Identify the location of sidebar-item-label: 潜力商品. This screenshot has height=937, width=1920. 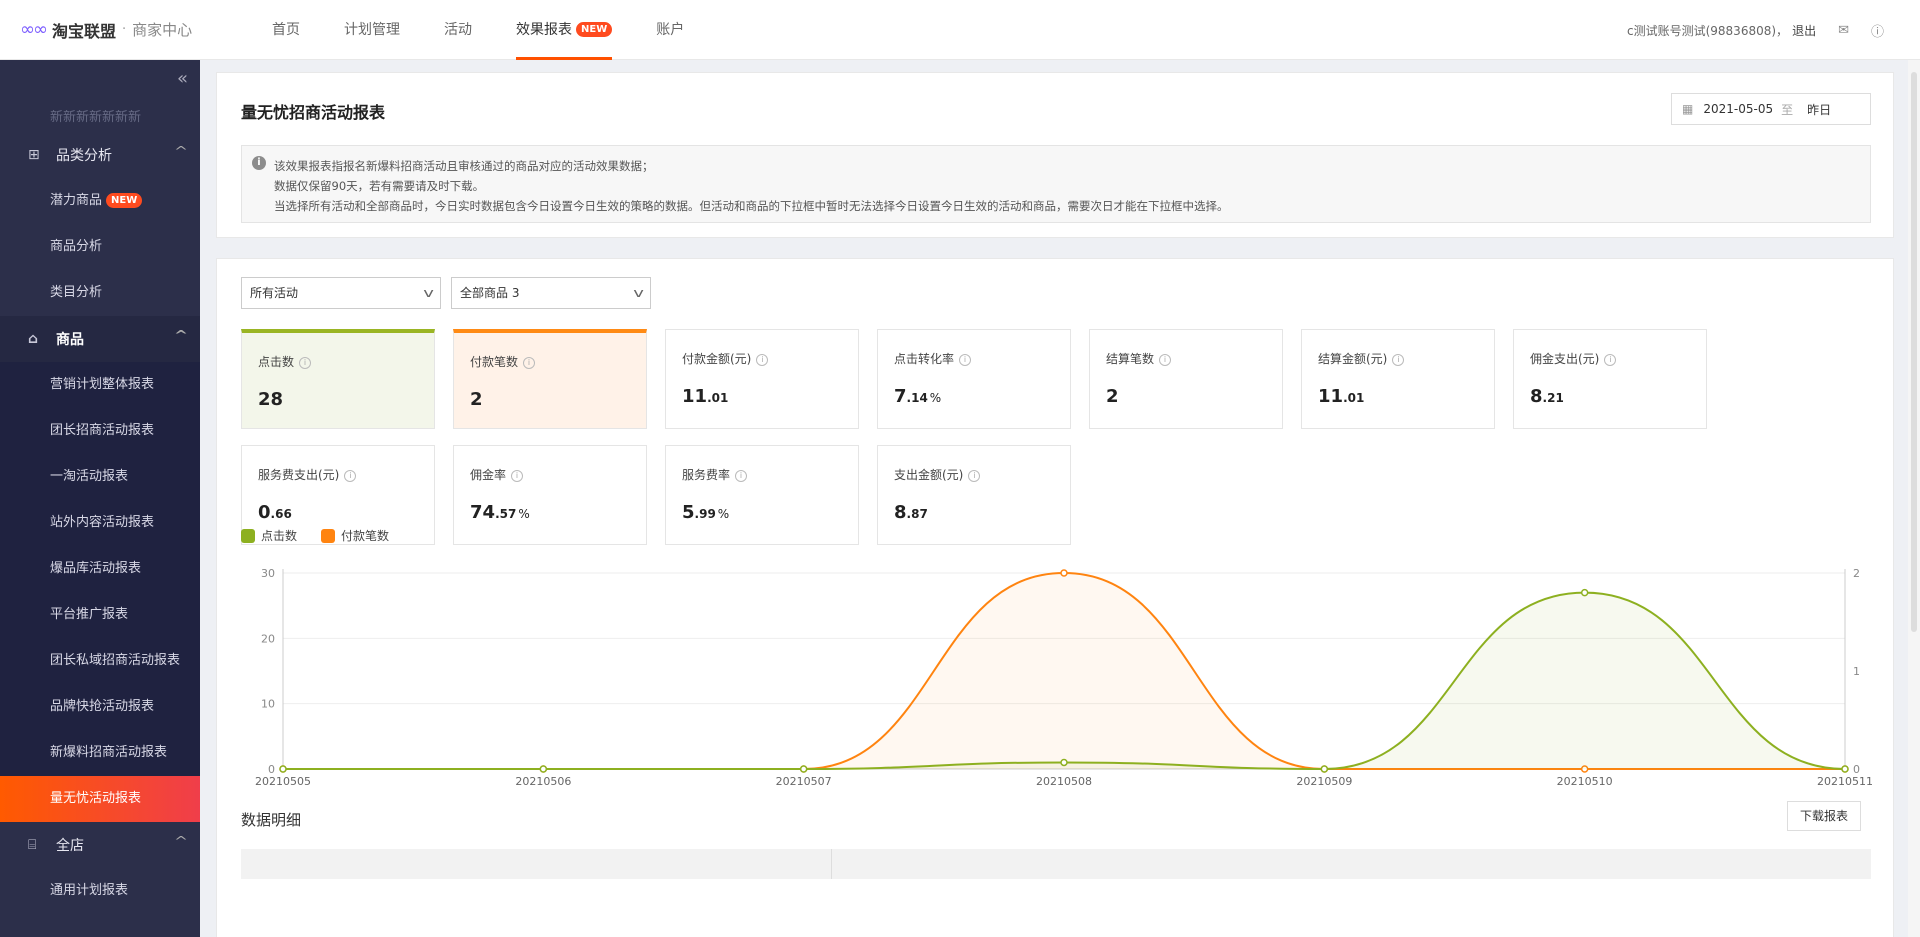
(76, 200).